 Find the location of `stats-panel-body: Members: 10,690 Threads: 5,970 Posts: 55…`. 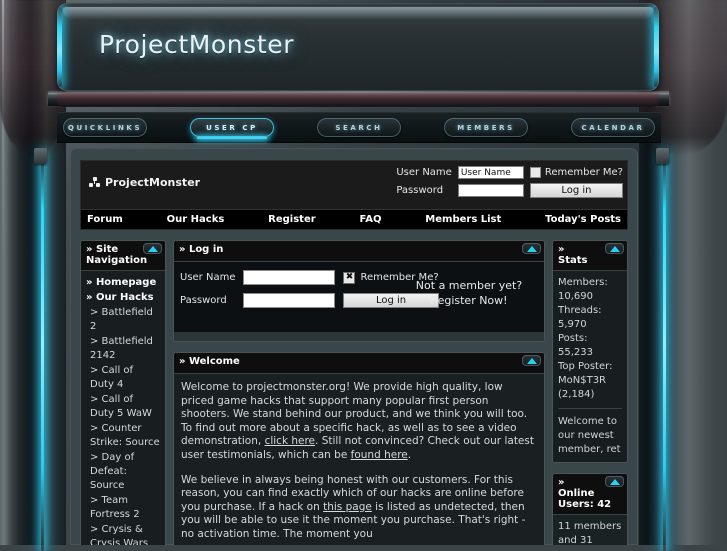

stats-panel-body: Members: 10,690 Threads: 5,970 Posts: 55… is located at coordinates (590, 366).